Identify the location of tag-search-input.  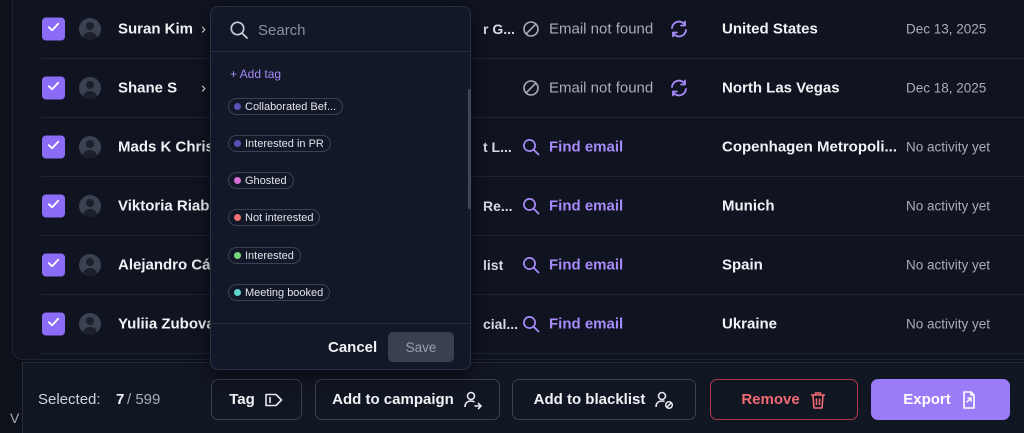
(358, 30).